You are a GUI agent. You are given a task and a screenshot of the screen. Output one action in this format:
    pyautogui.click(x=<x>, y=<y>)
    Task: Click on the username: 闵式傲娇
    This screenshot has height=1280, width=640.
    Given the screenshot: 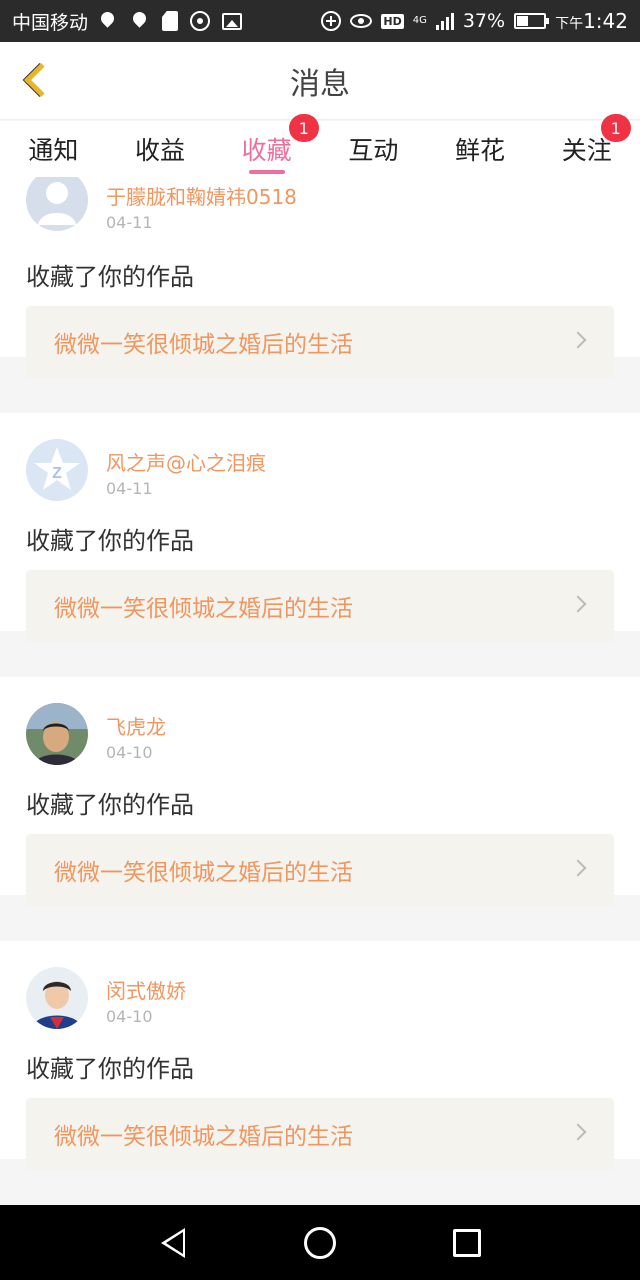 What is the action you would take?
    pyautogui.click(x=146, y=989)
    